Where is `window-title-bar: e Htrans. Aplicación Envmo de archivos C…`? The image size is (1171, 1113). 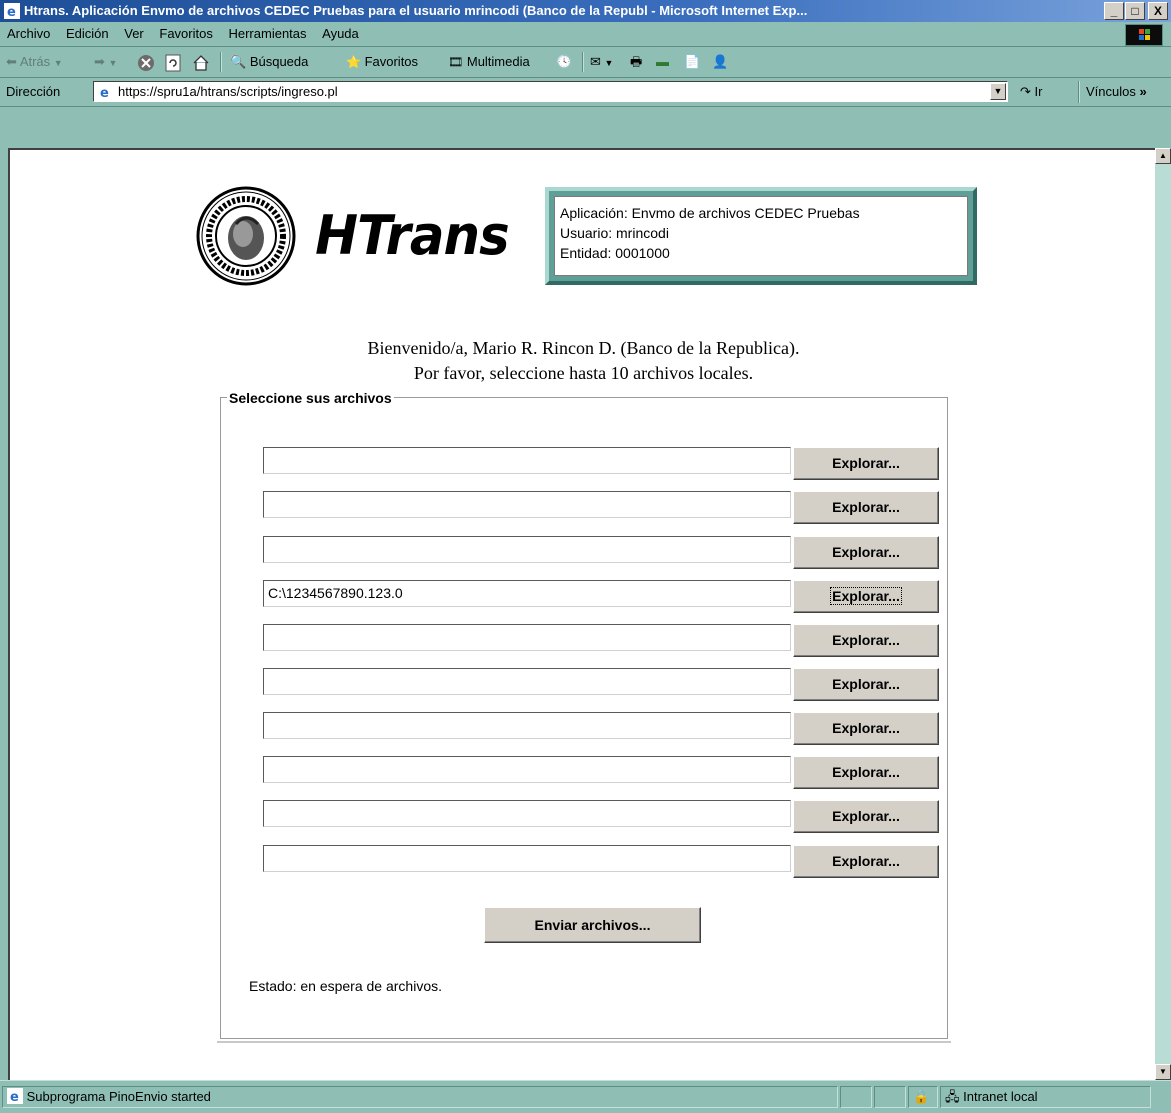 window-title-bar: e Htrans. Aplicación Envmo de archivos C… is located at coordinates (585, 11).